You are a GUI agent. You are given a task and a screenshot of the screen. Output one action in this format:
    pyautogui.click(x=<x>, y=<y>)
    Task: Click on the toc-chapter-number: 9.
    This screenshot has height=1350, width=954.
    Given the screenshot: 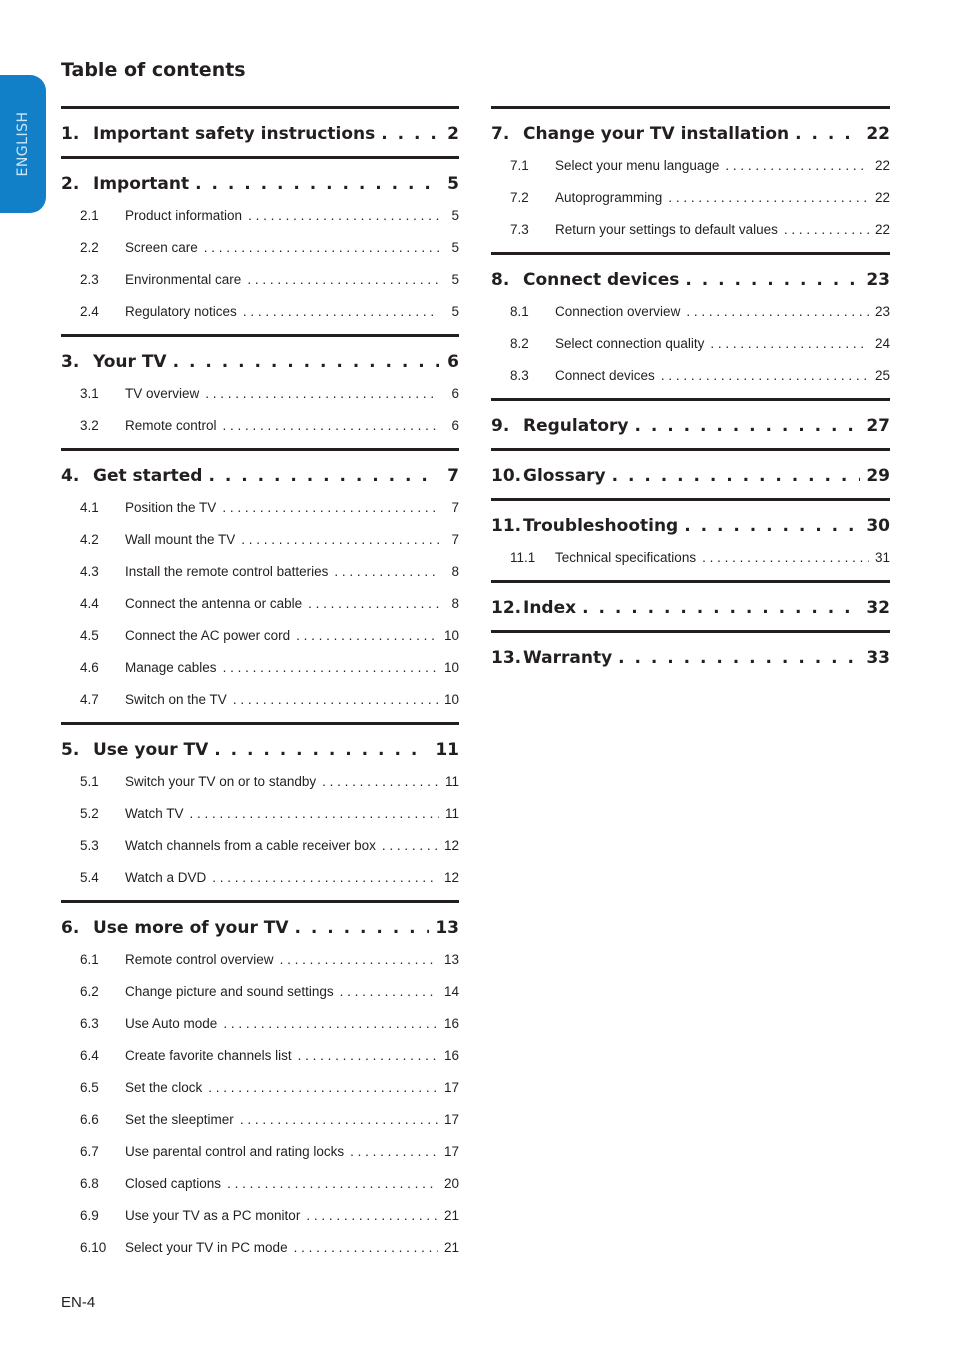 What is the action you would take?
    pyautogui.click(x=500, y=426)
    